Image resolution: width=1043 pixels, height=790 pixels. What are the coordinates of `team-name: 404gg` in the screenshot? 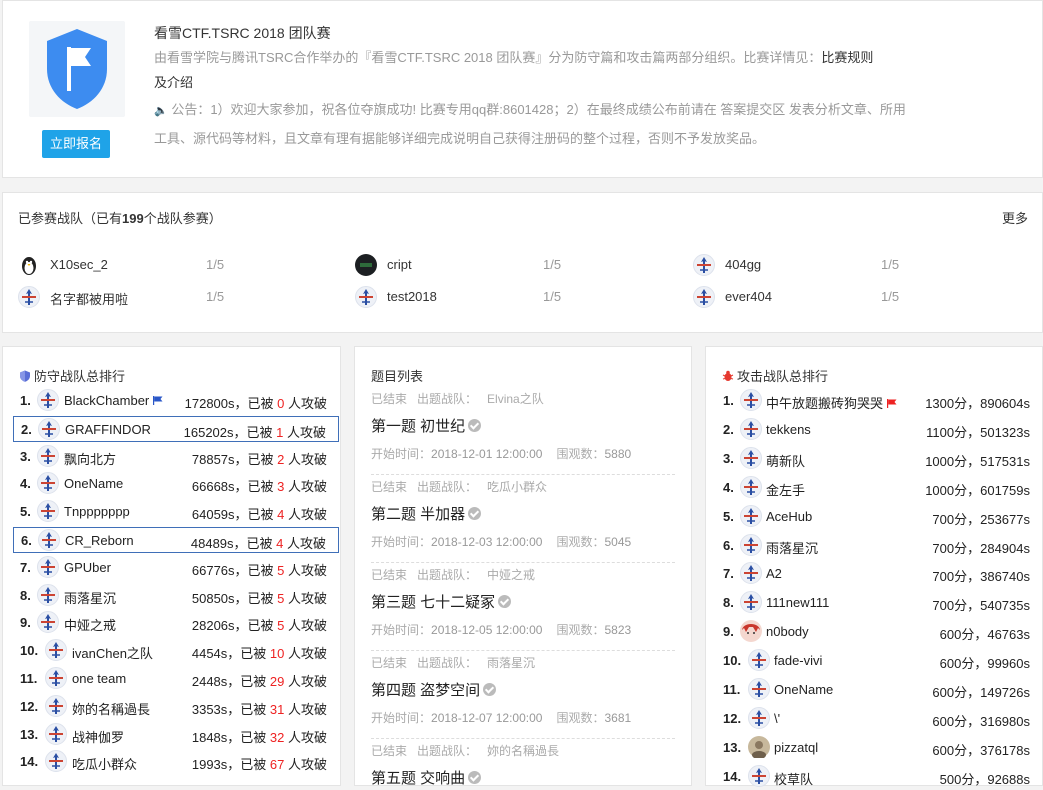 It's located at (743, 264).